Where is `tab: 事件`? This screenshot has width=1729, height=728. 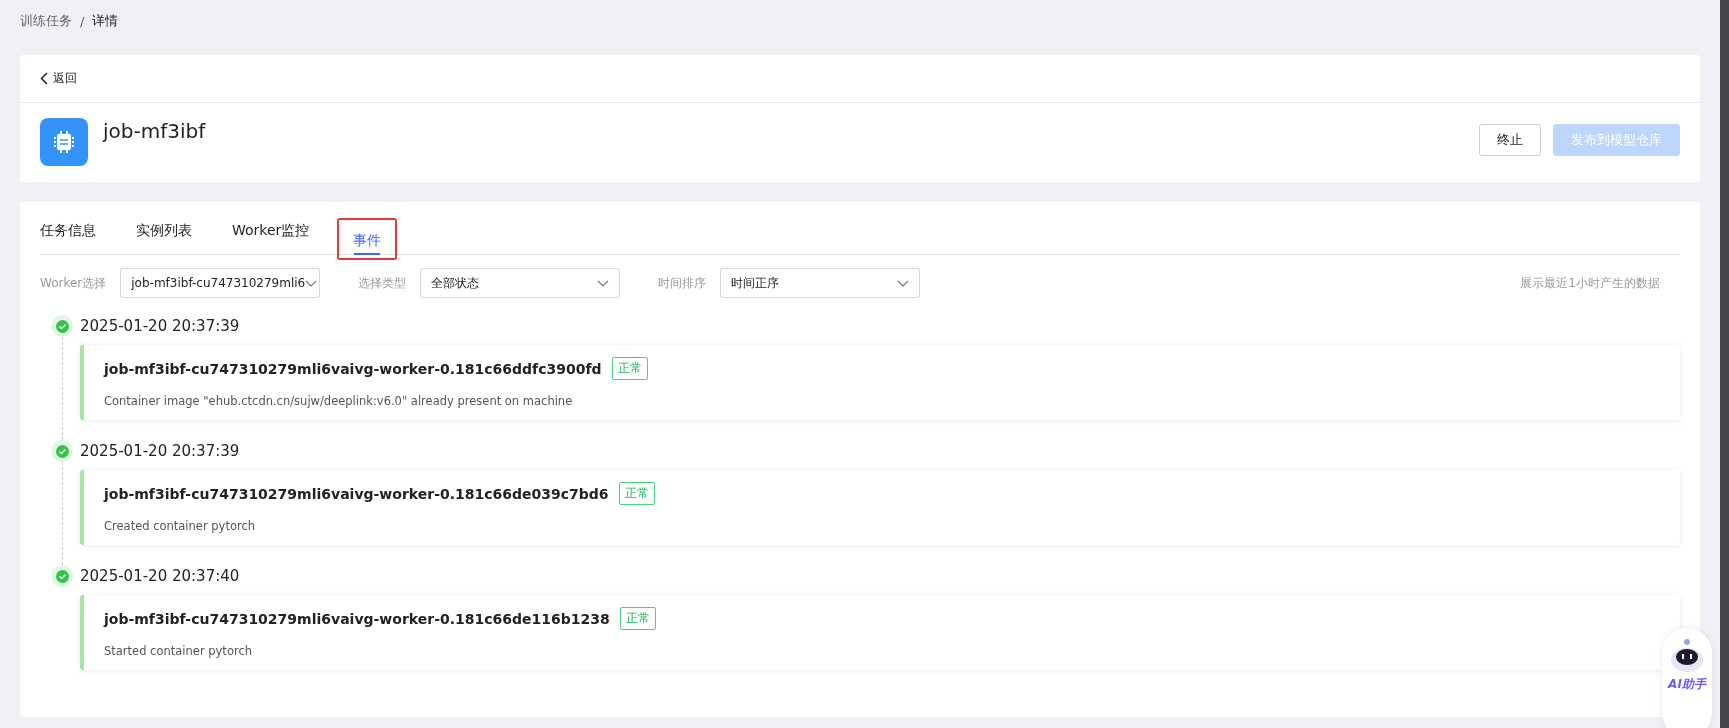
tab: 事件 is located at coordinates (367, 239).